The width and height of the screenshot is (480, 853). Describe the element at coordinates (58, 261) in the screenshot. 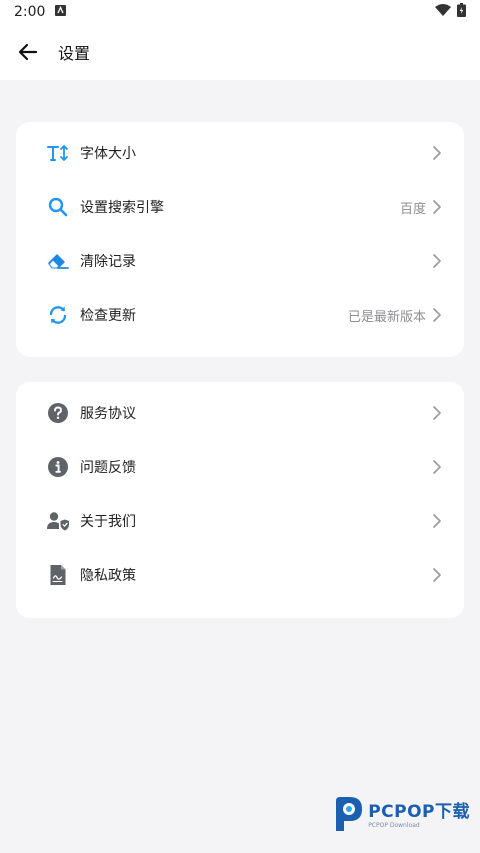

I see `eraser-icon` at that location.